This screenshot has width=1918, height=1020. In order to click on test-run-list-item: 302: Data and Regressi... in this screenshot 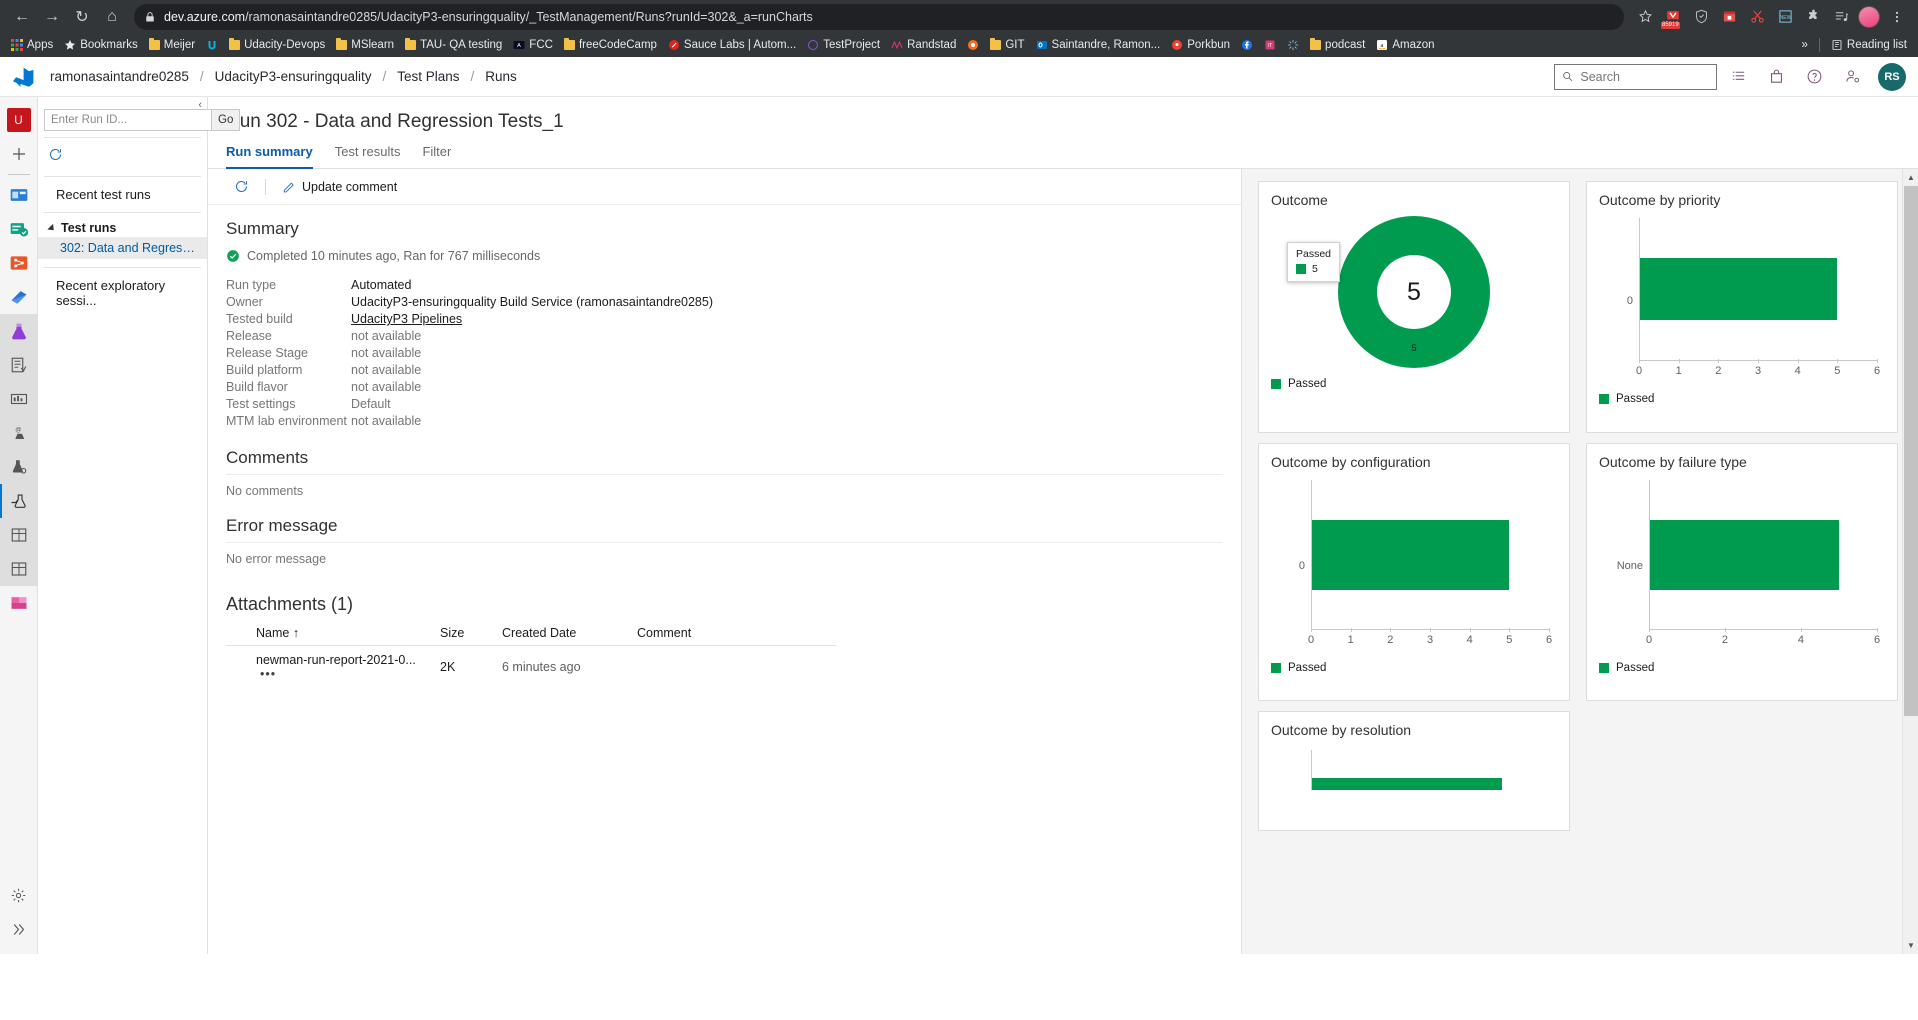, I will do `click(122, 248)`.